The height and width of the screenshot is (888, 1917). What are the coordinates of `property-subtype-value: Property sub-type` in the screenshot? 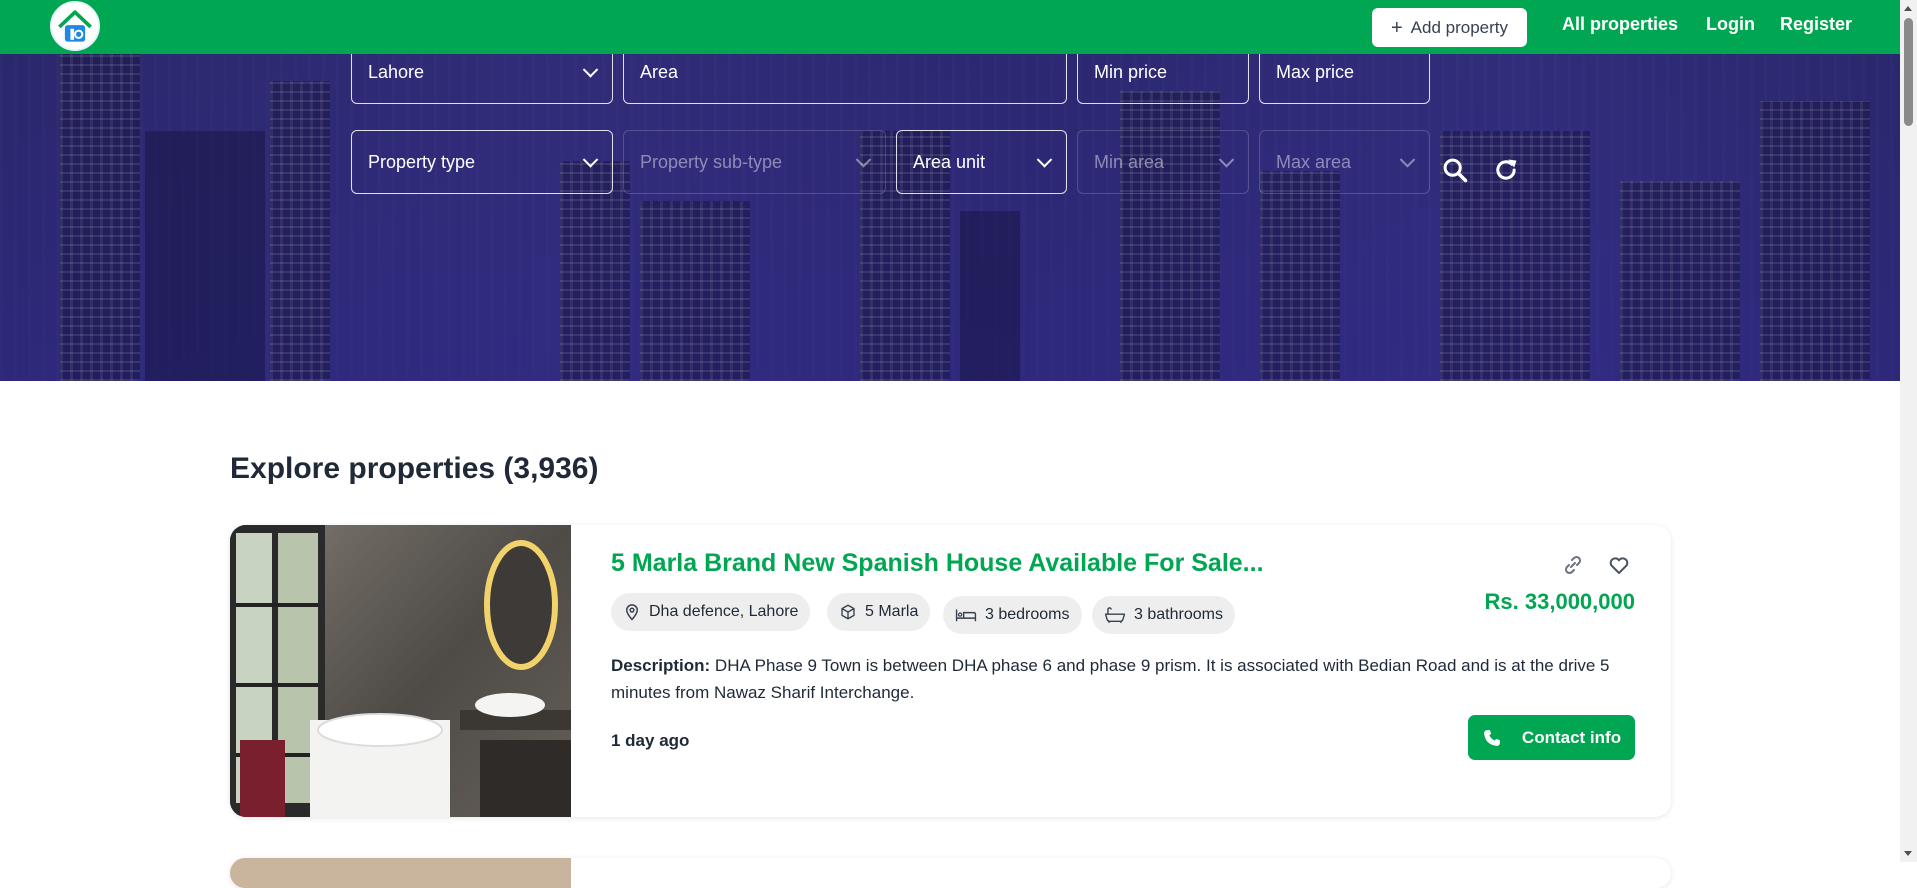 It's located at (711, 161).